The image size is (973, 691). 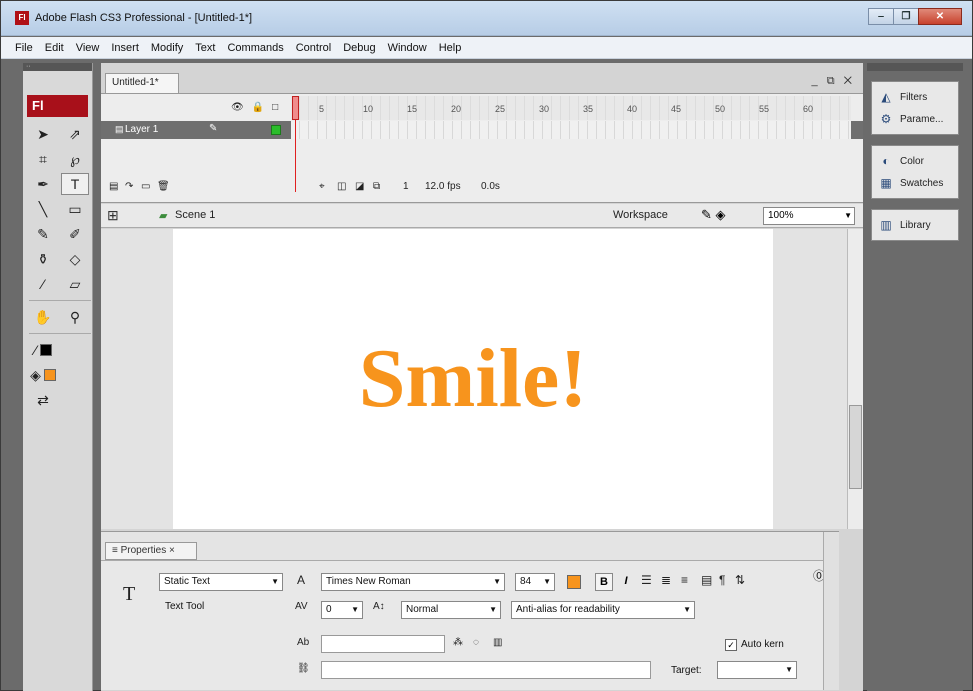 I want to click on instance-name-field, so click(x=383, y=644).